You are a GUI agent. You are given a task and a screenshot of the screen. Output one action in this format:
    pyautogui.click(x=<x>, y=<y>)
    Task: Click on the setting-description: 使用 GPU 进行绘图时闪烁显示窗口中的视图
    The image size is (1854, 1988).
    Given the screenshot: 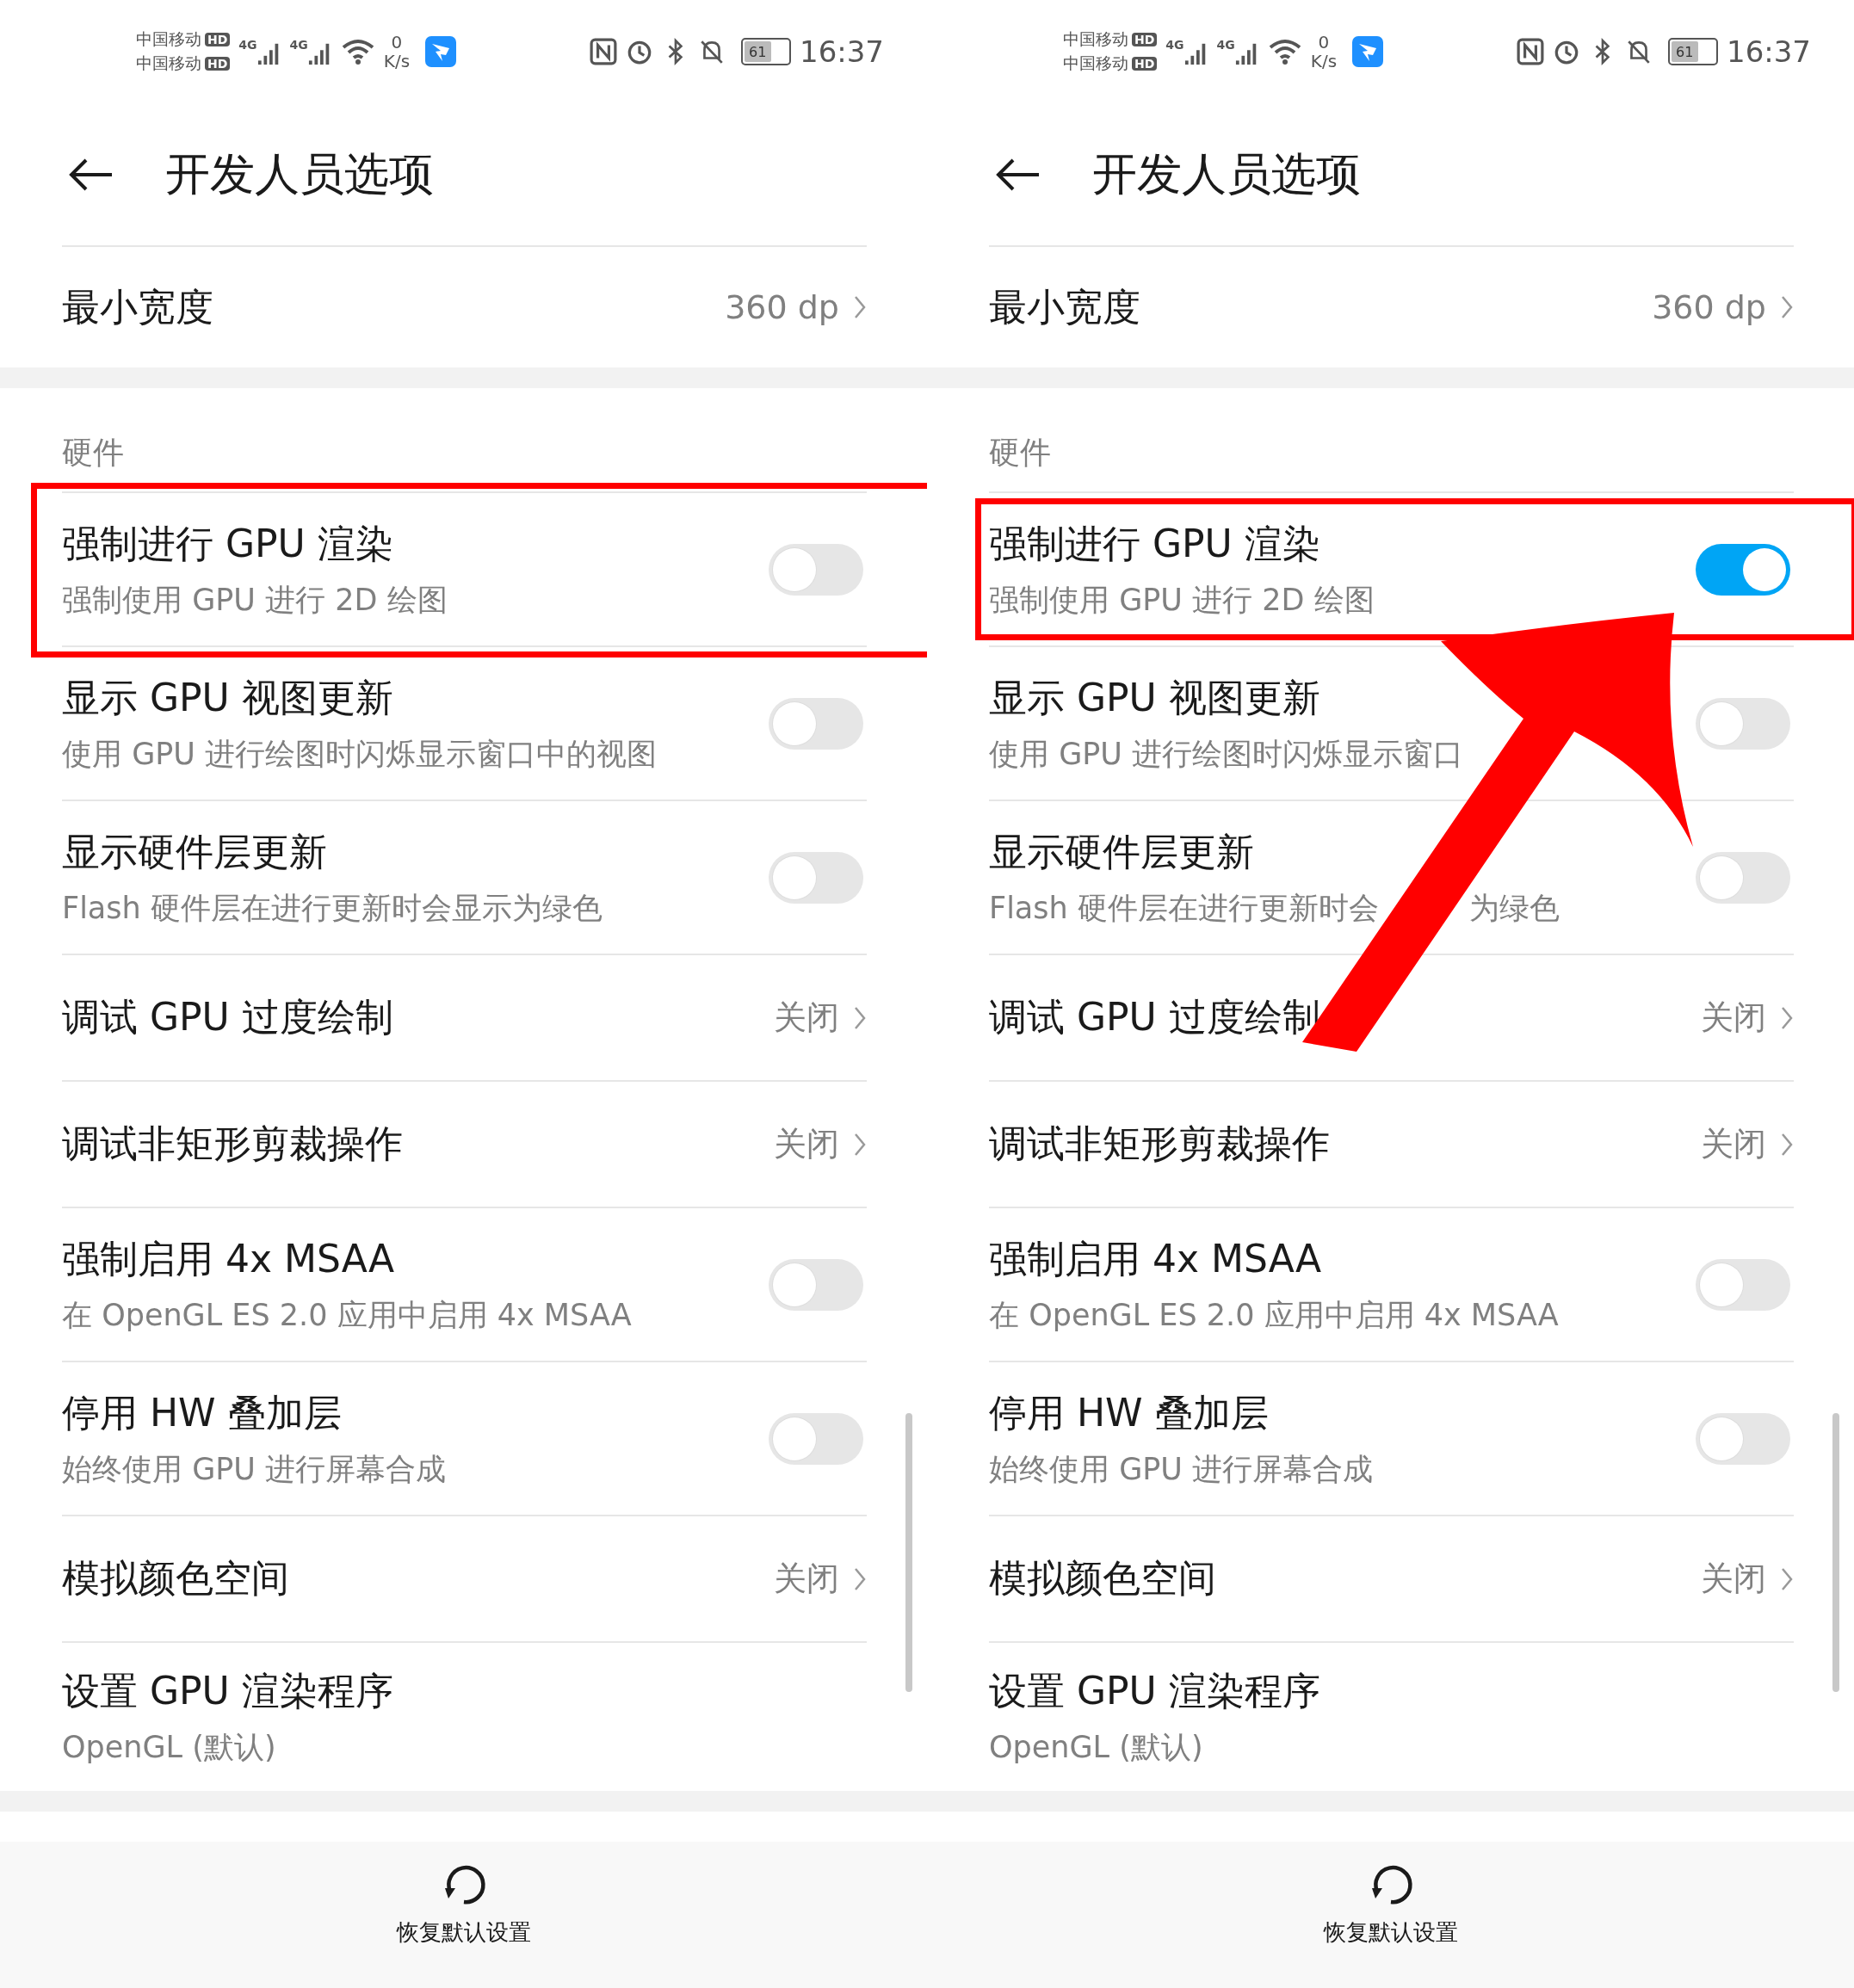 What is the action you would take?
    pyautogui.click(x=360, y=754)
    